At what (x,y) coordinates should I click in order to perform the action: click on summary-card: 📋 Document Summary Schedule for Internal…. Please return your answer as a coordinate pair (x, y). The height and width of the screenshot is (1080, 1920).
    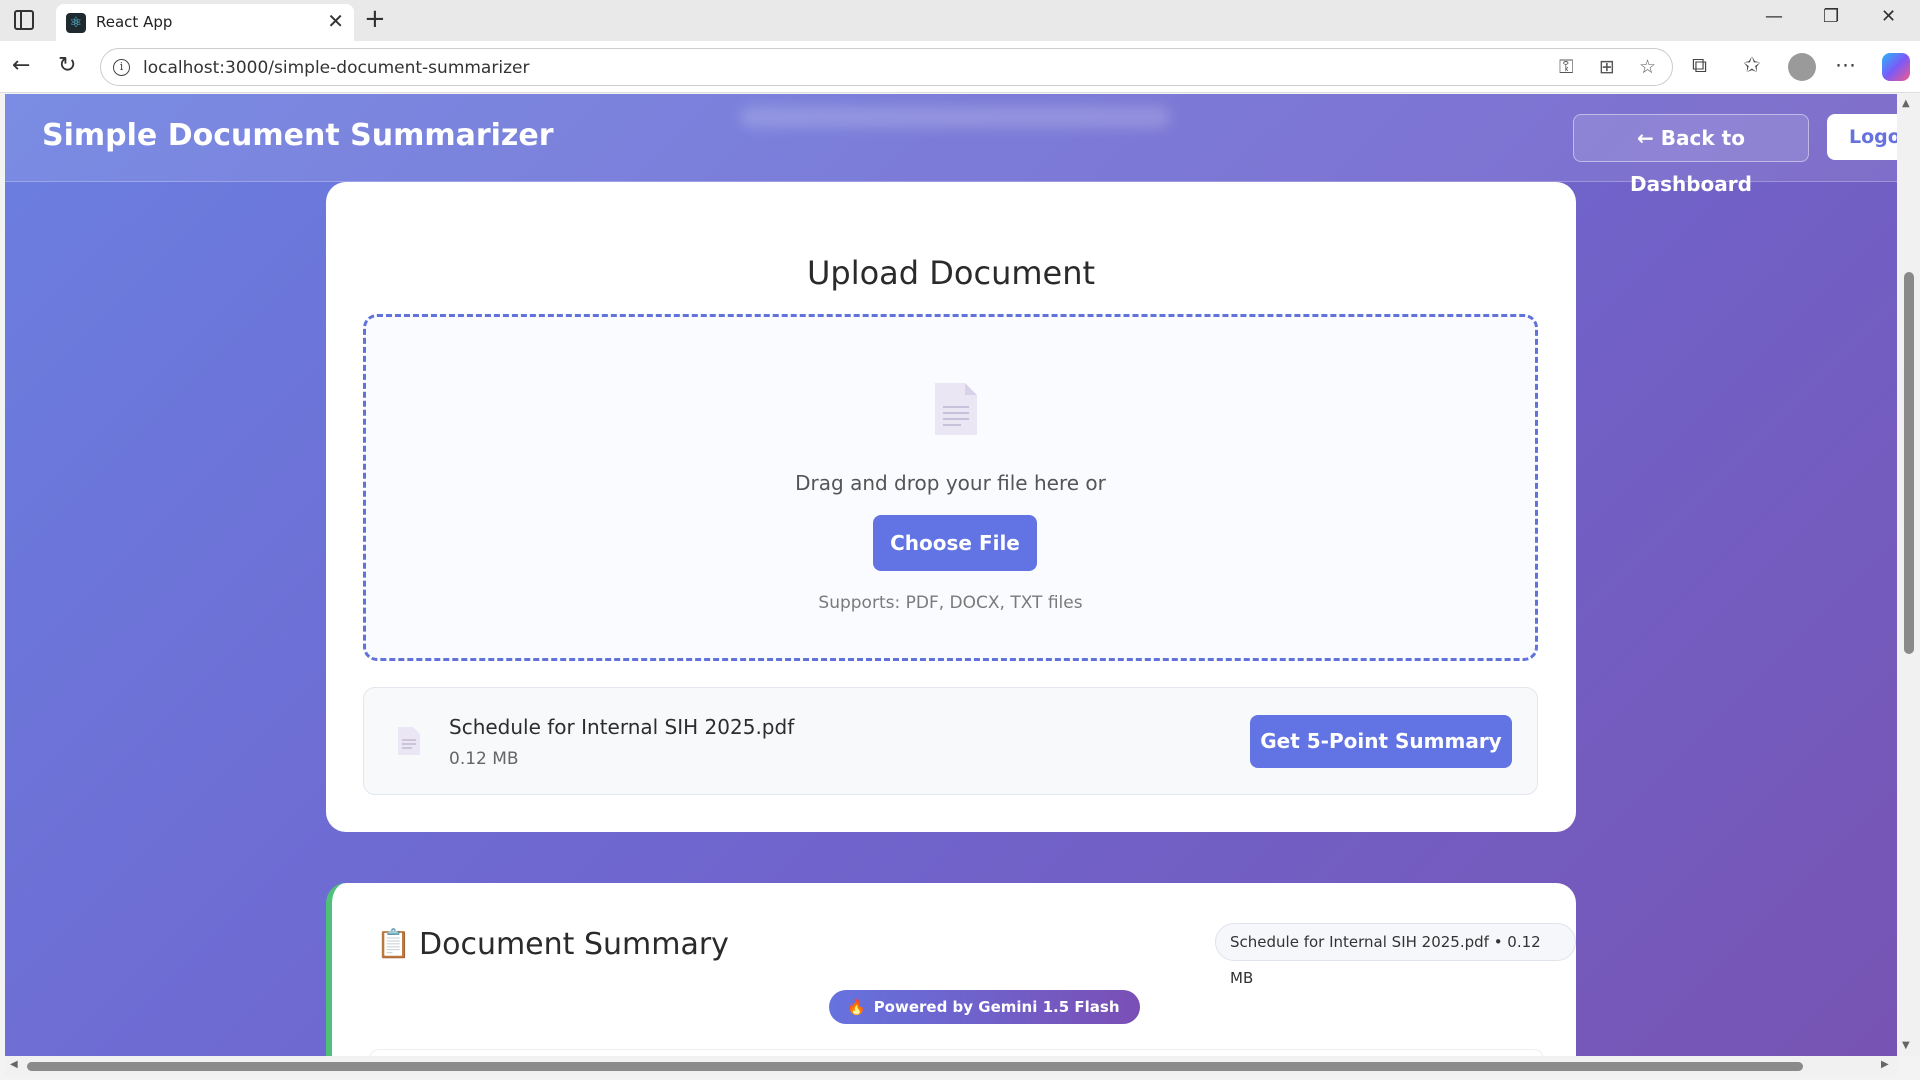
    Looking at the image, I should click on (951, 969).